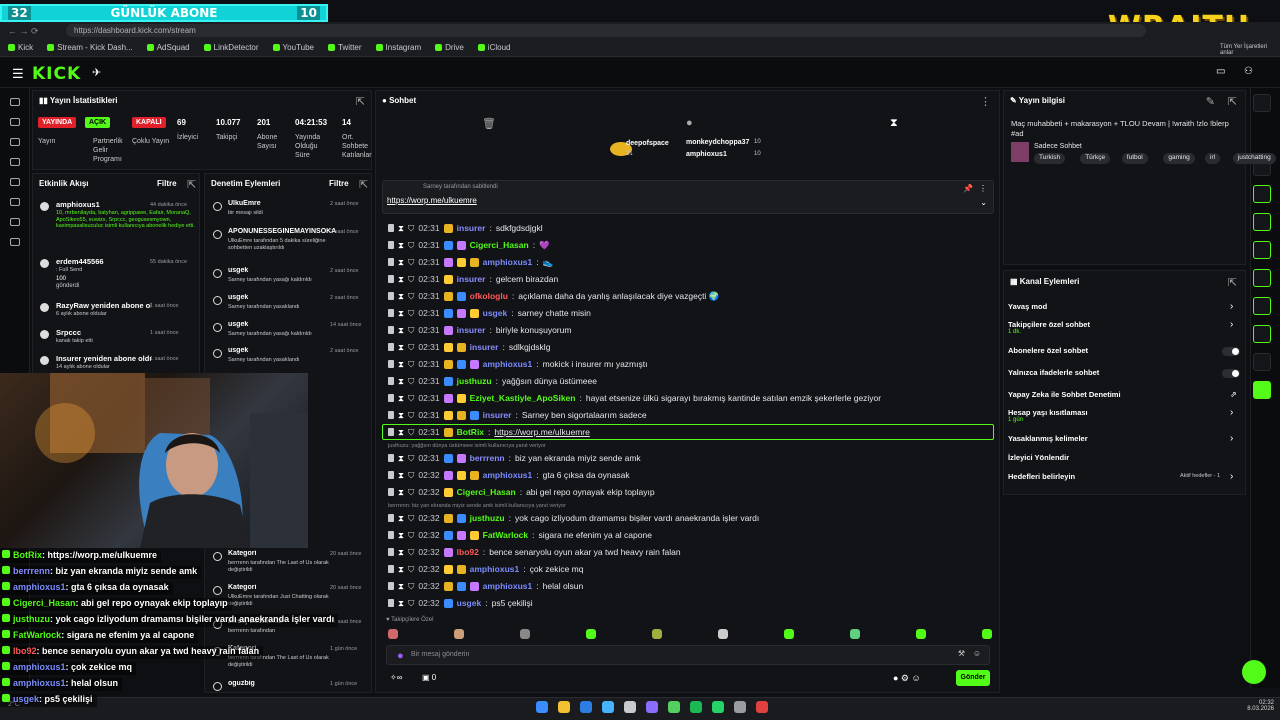 This screenshot has height=720, width=1280. Describe the element at coordinates (1233, 394) in the screenshot. I see `external-link-icon: ⇗` at that location.